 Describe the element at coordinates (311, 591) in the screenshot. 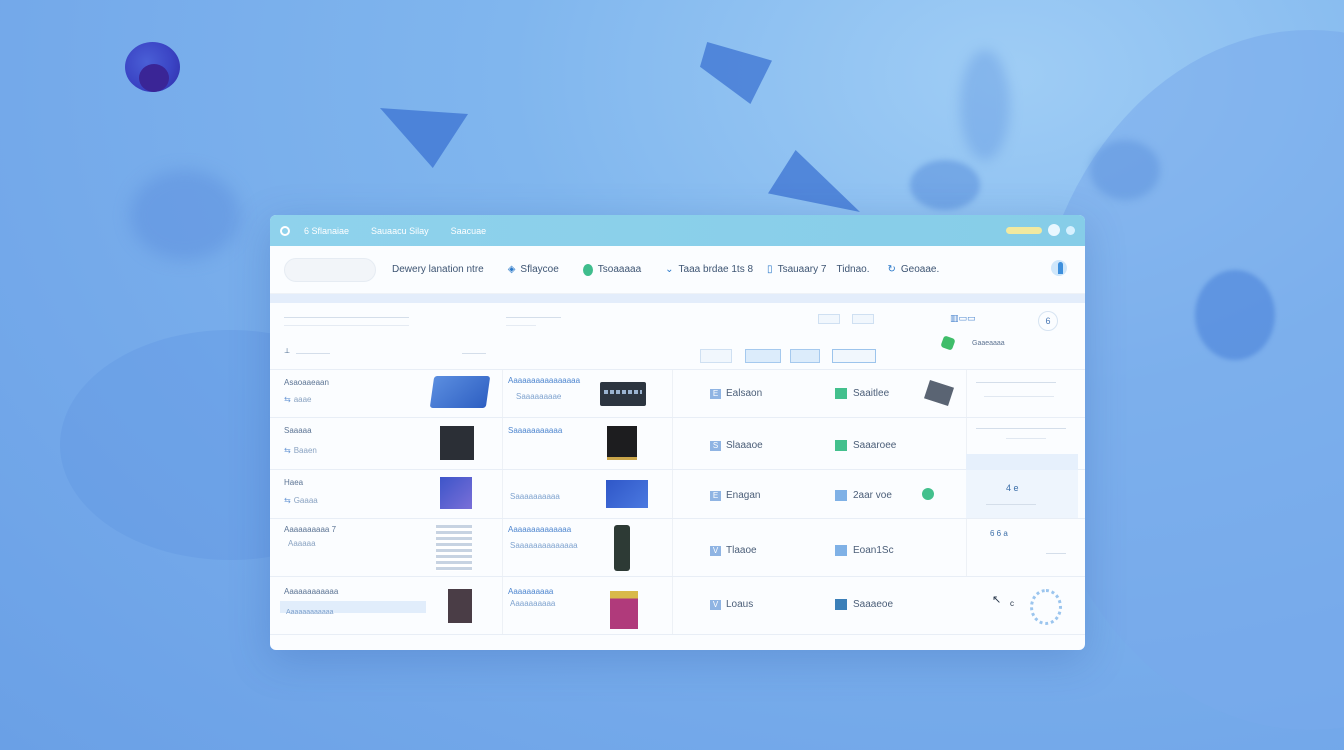

I see `row-name: Aaaaaaaaaaaa` at that location.